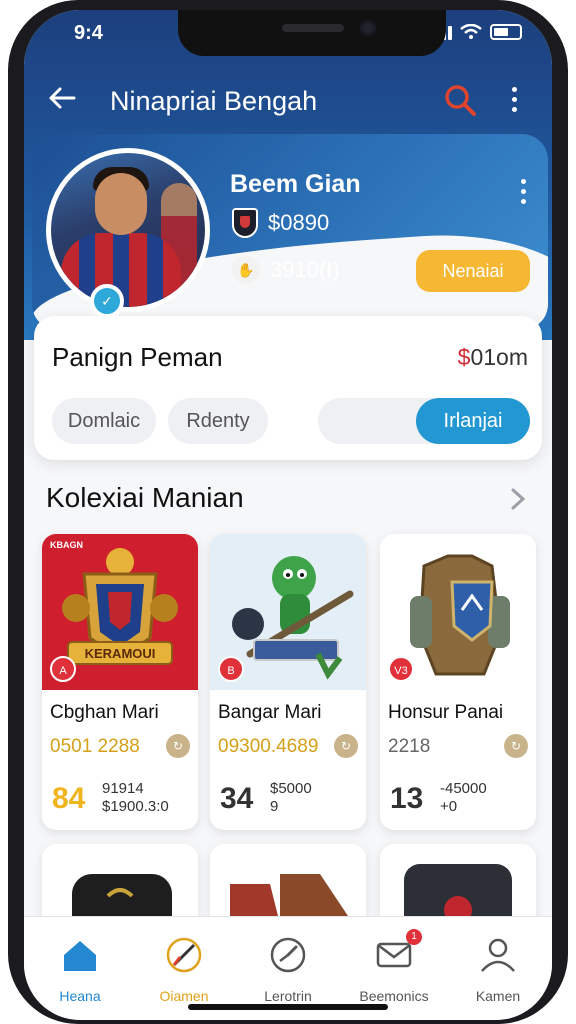  Describe the element at coordinates (288, 1007) in the screenshot. I see `home-indicator` at that location.